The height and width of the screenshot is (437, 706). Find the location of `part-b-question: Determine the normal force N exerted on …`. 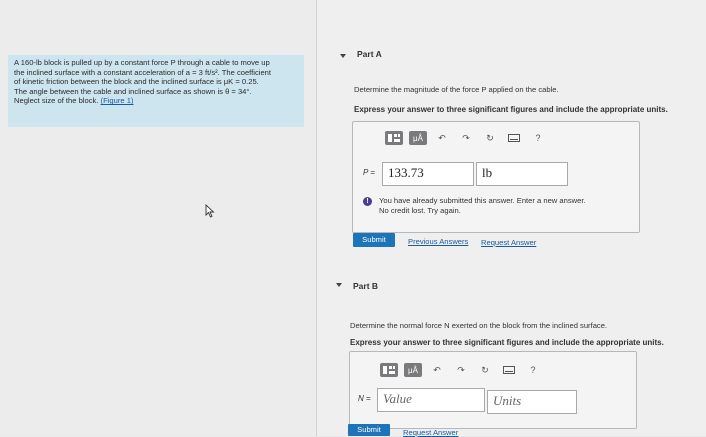

part-b-question: Determine the normal force N exerted on … is located at coordinates (479, 325).